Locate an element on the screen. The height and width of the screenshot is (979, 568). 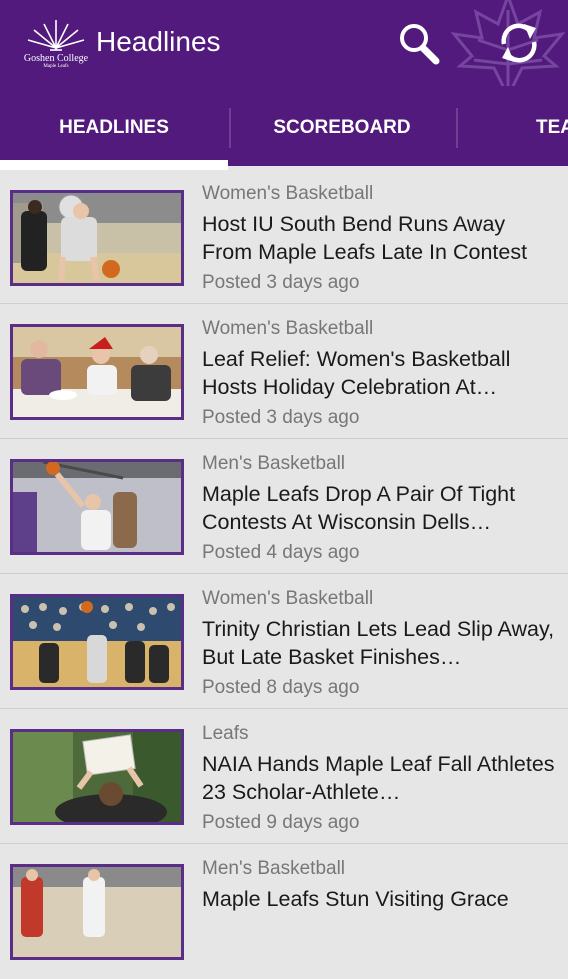
logo-subtext: Maple Leafs is located at coordinates (56, 66).